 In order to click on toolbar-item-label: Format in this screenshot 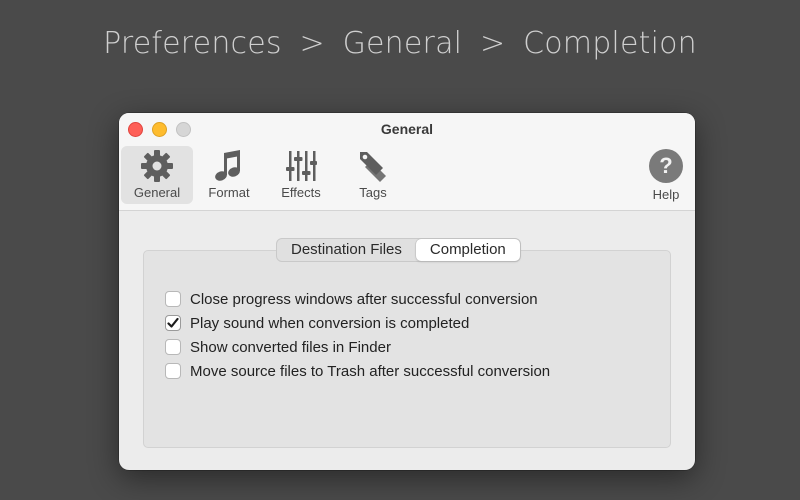, I will do `click(229, 192)`.